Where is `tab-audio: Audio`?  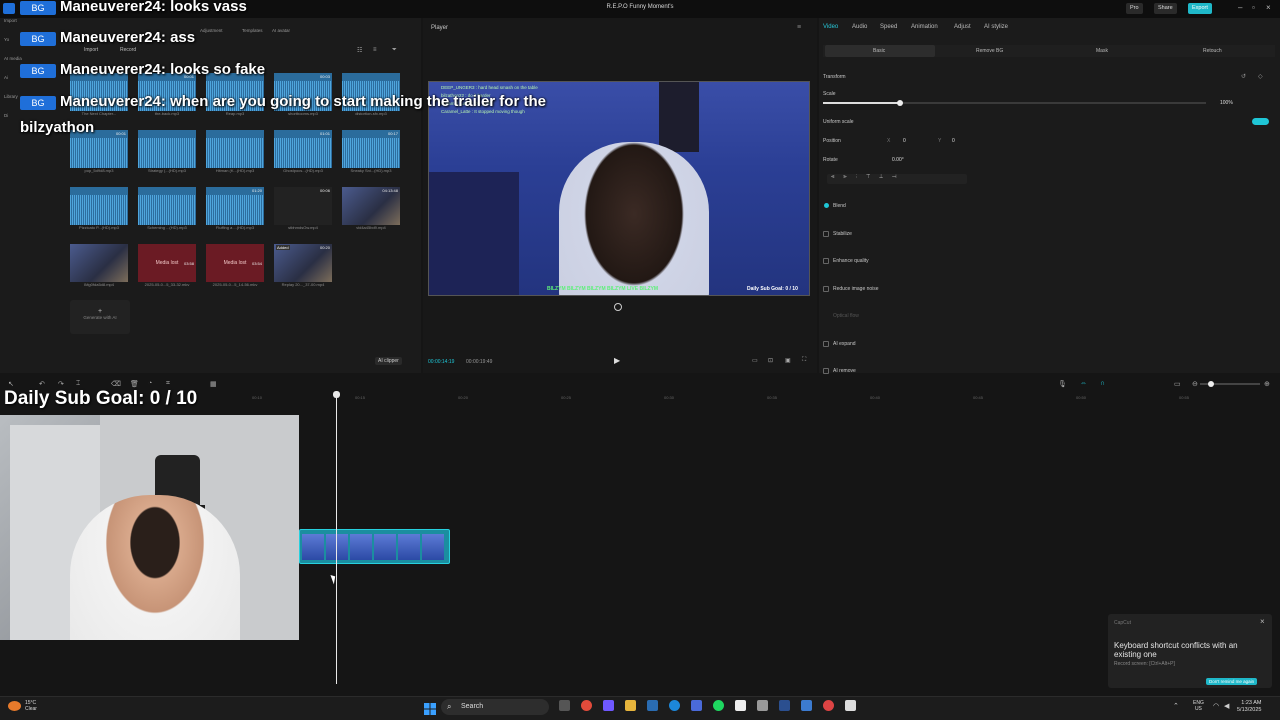 tab-audio: Audio is located at coordinates (859, 27).